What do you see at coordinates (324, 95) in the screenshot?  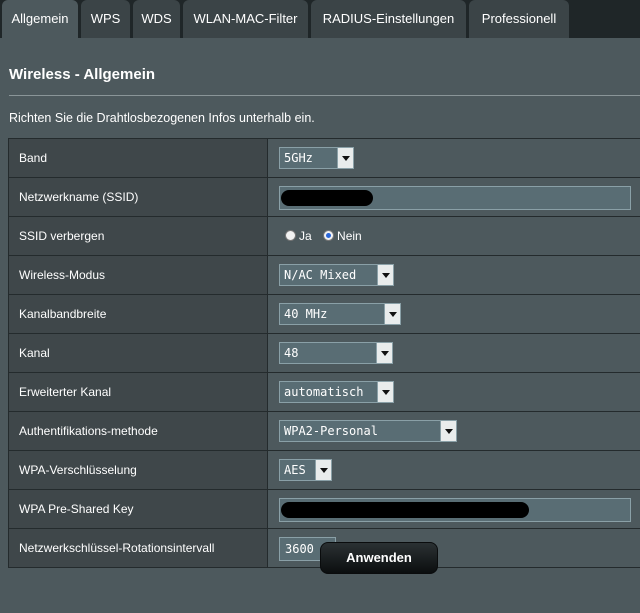 I see `title-divider` at bounding box center [324, 95].